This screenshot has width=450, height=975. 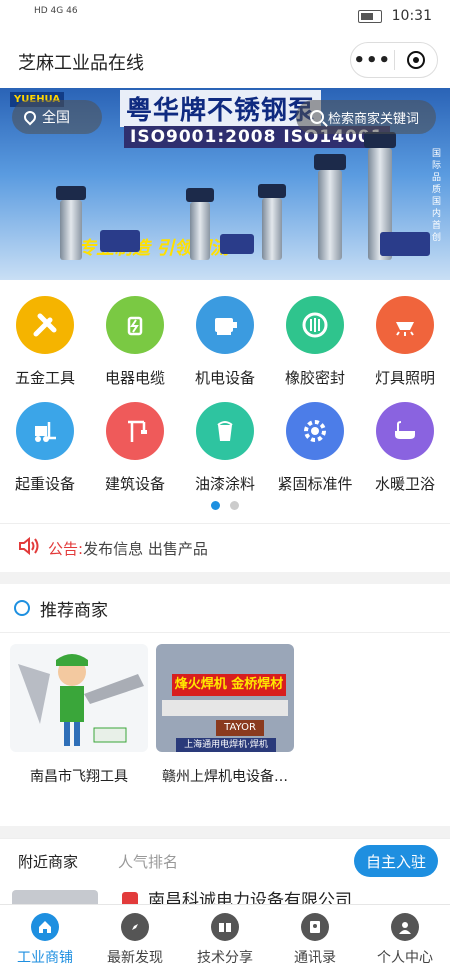 I want to click on search-input: 检索商家关键词, so click(x=366, y=117).